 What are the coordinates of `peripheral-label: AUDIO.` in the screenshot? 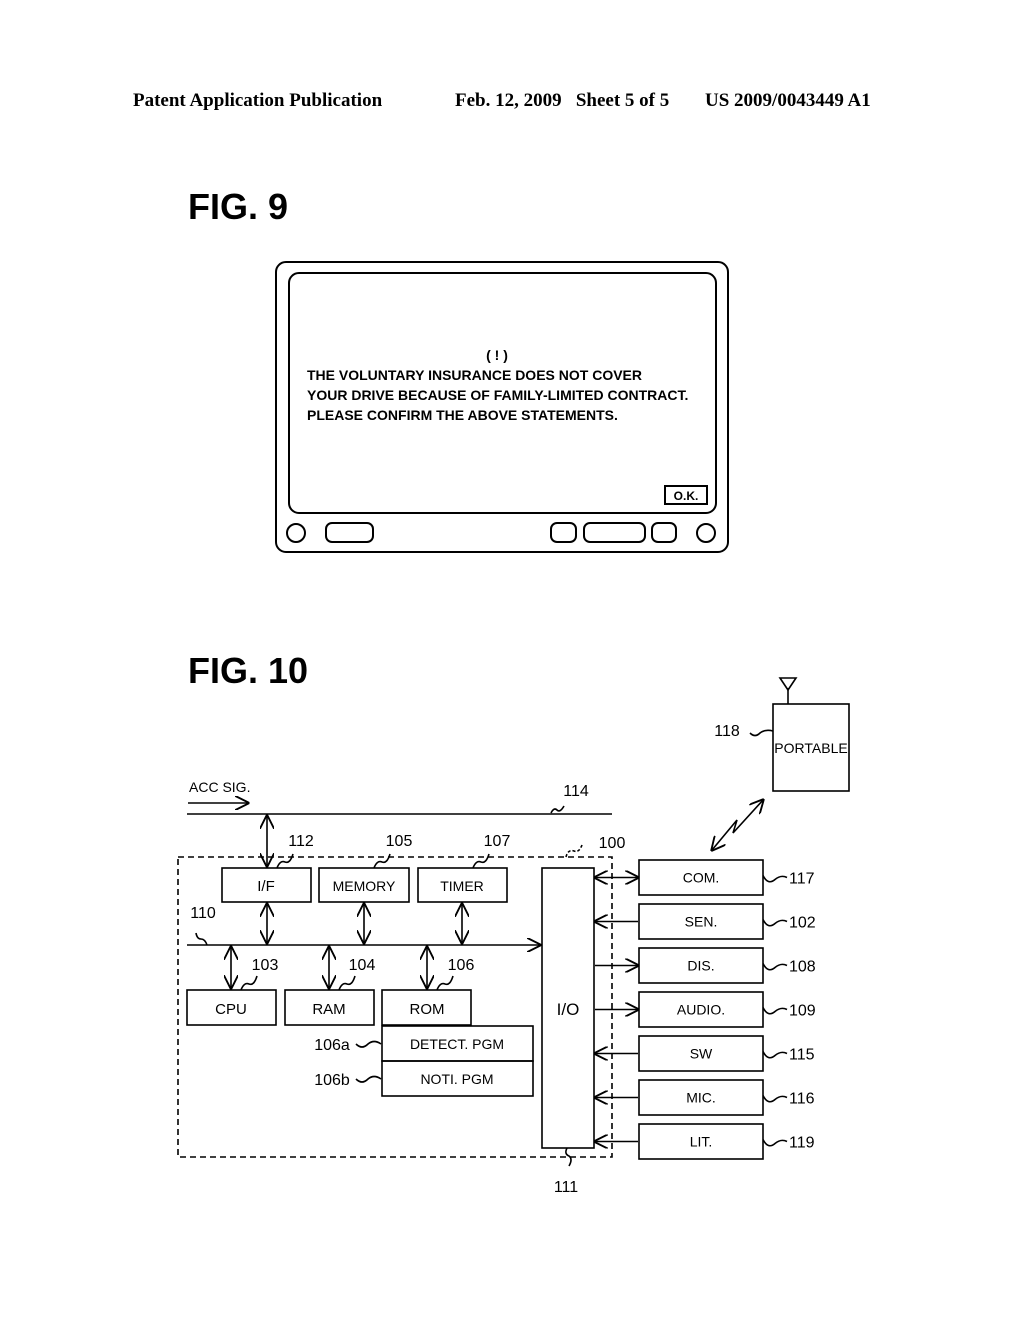 It's located at (701, 1010).